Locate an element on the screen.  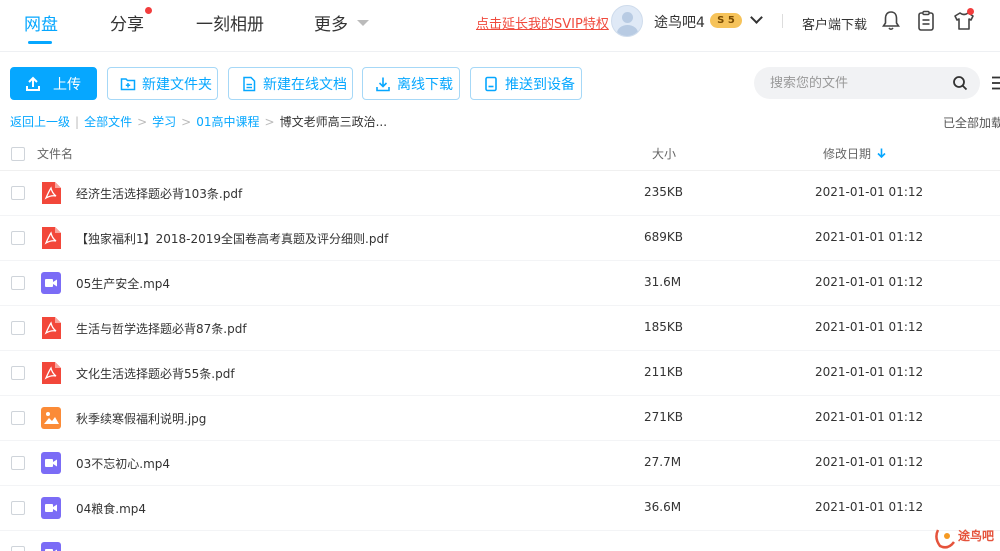
breadcrumb-highschool: 01高中课程 is located at coordinates (227, 122).